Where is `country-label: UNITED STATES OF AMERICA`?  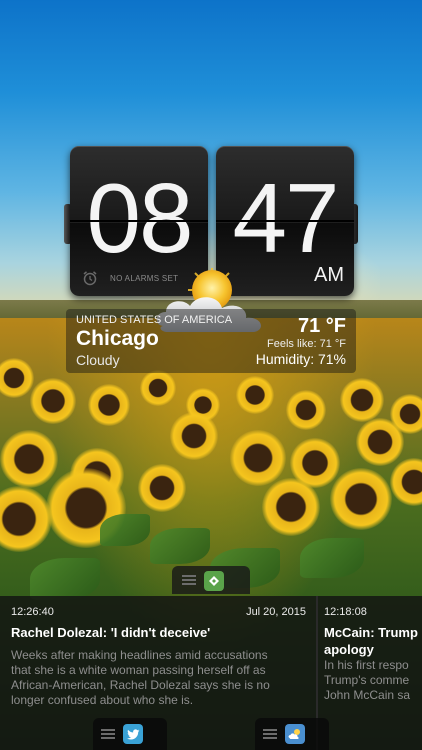
country-label: UNITED STATES OF AMERICA is located at coordinates (154, 320).